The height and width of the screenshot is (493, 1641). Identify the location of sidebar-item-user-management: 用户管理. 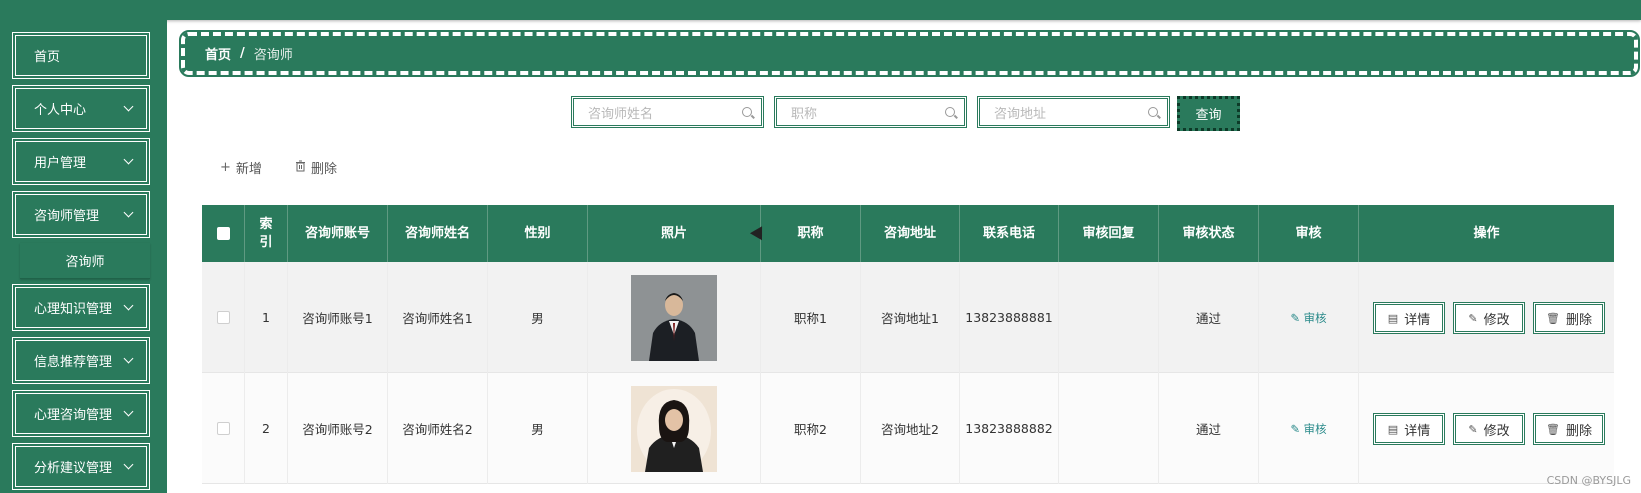
(81, 161).